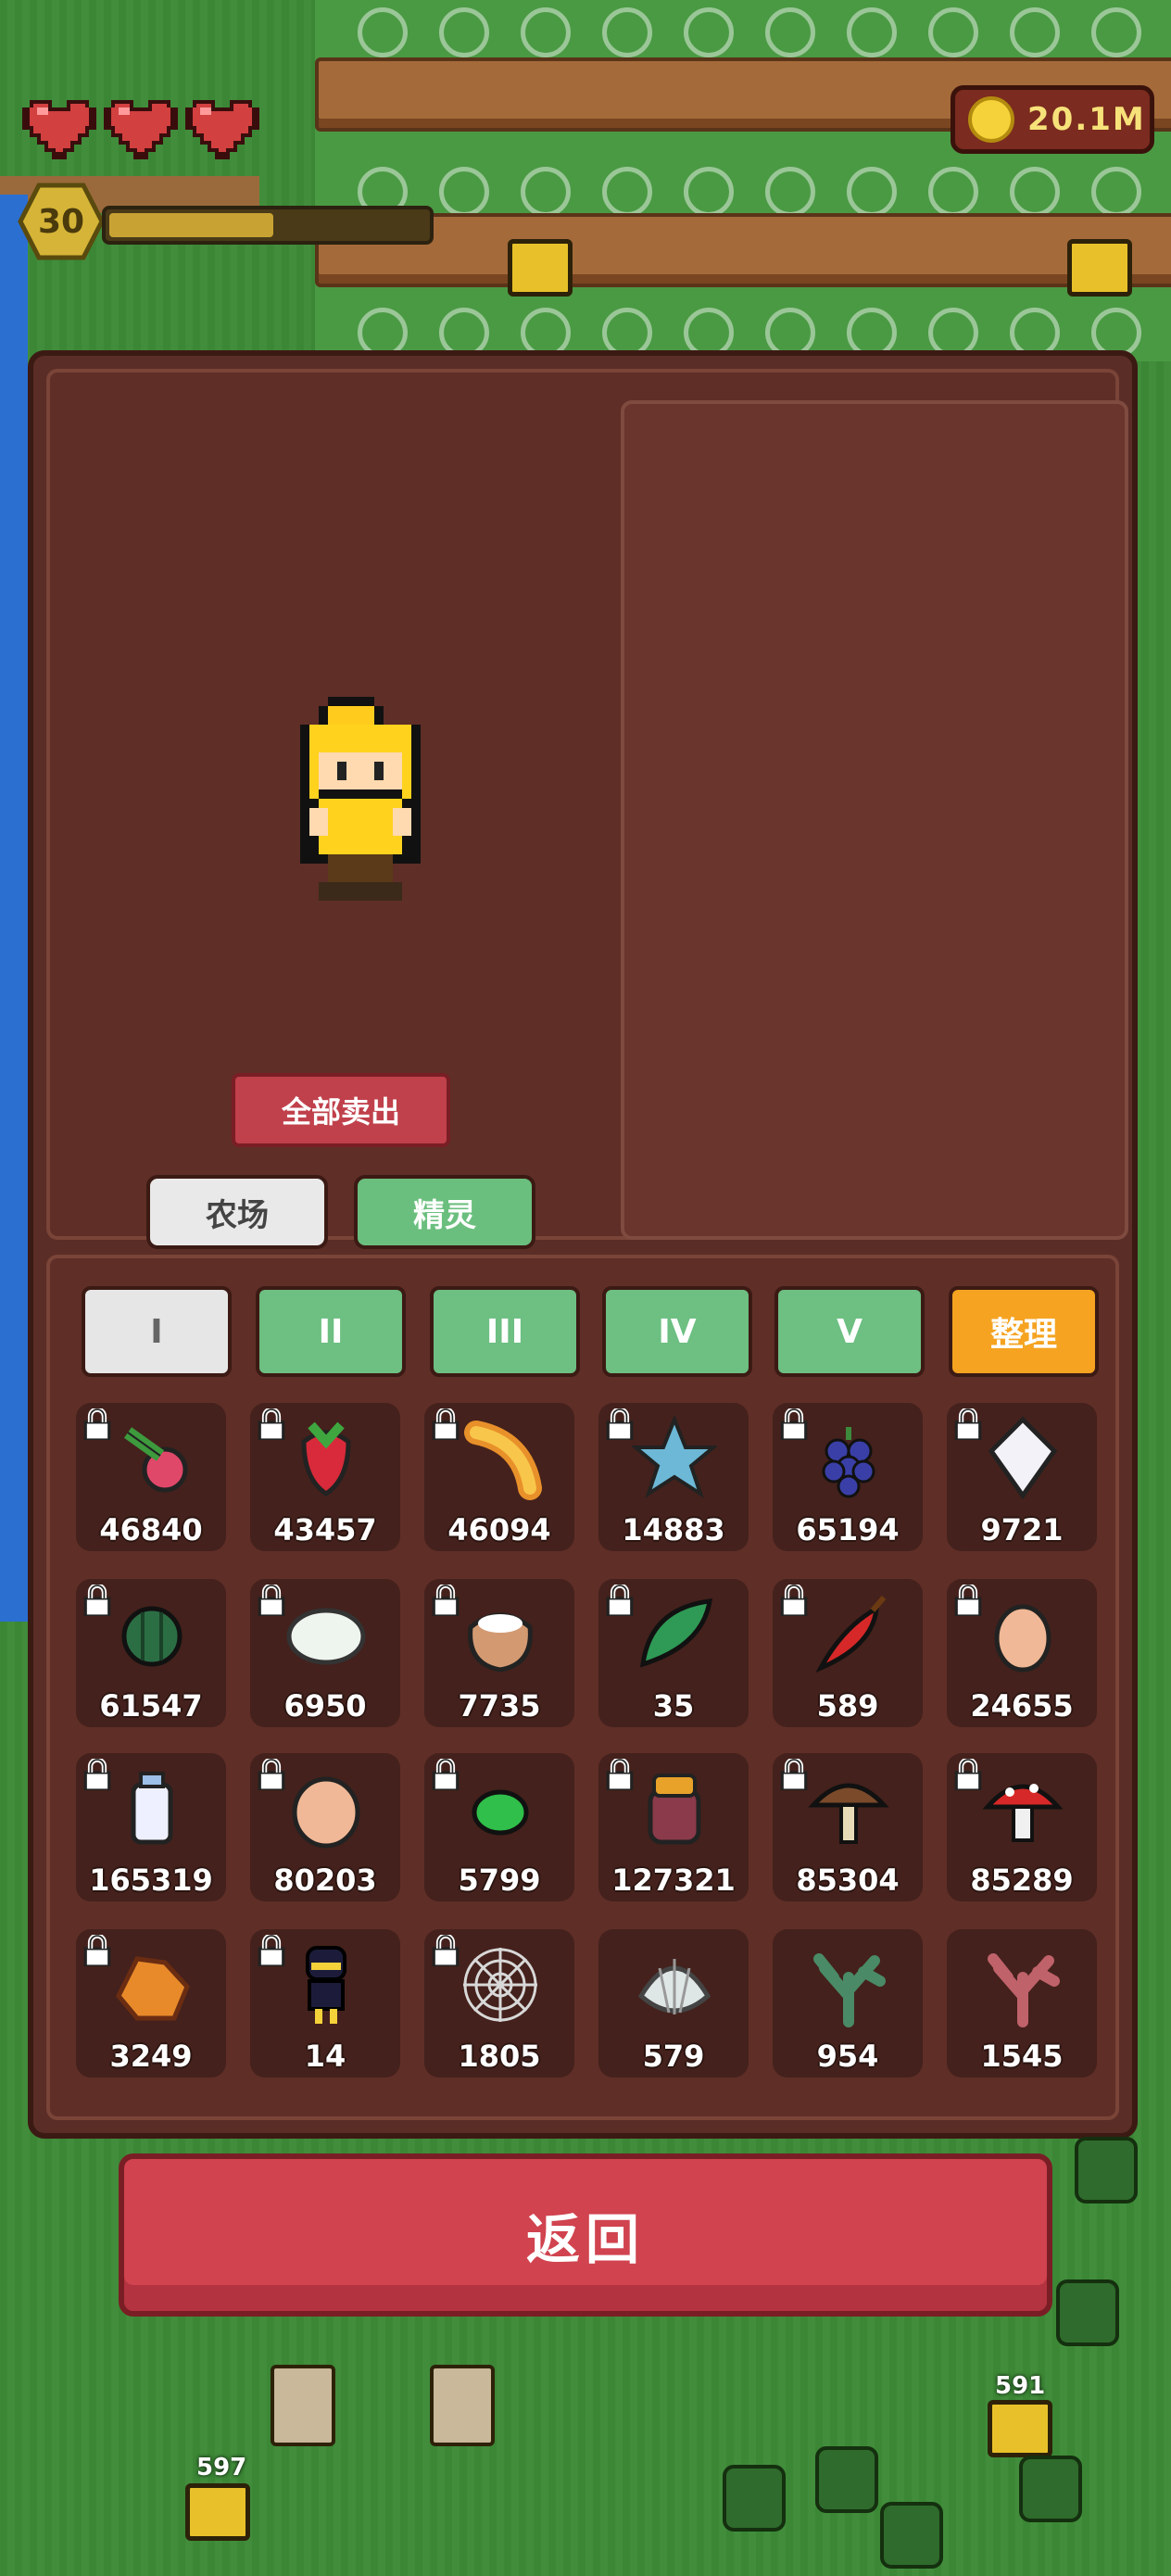 Image resolution: width=1171 pixels, height=2576 pixels. I want to click on inventory-slot: 589, so click(848, 1653).